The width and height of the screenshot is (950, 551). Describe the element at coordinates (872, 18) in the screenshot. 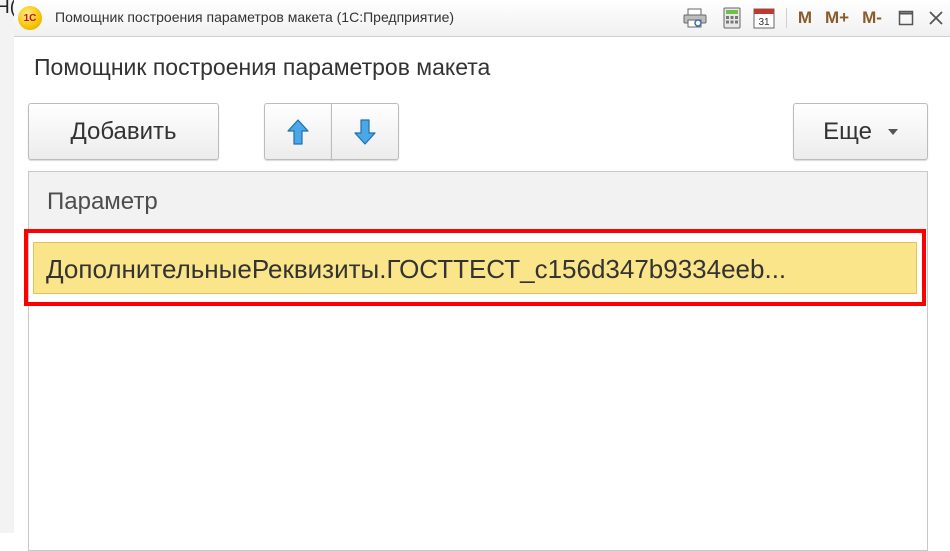

I see `memory-subtract-button: M-` at that location.